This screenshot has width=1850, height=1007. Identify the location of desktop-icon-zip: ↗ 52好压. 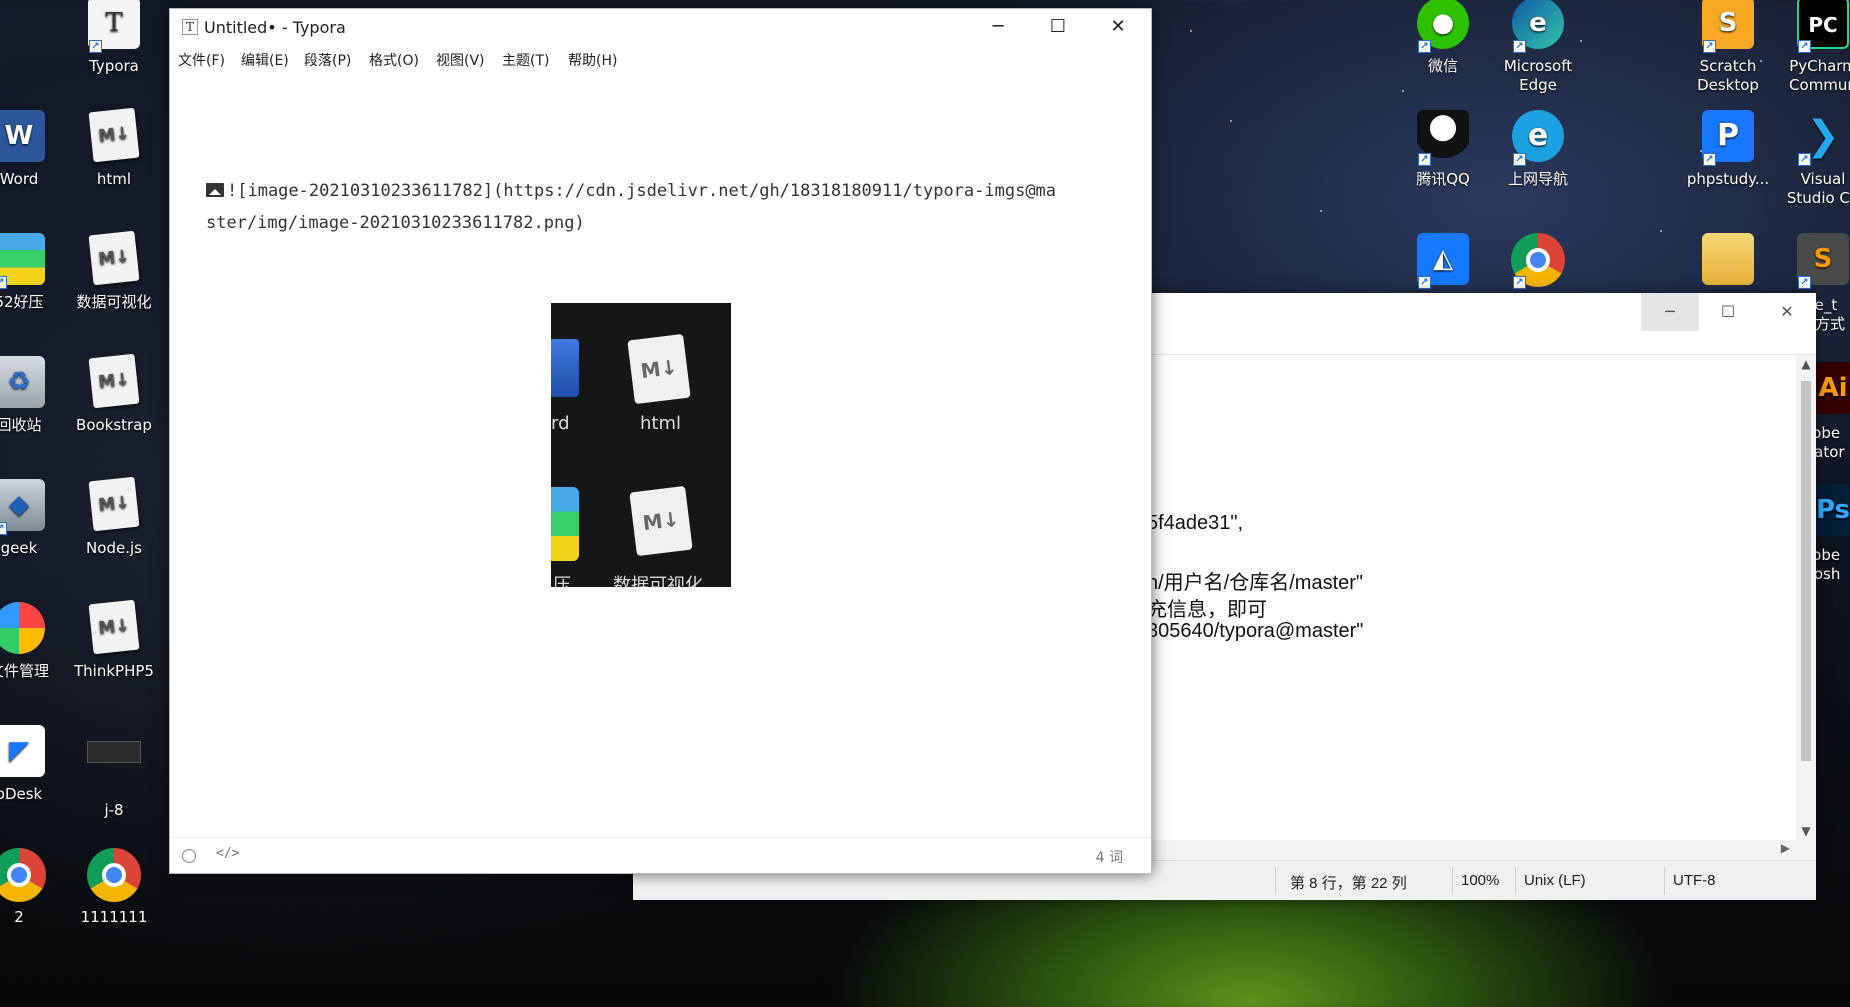
(32, 272).